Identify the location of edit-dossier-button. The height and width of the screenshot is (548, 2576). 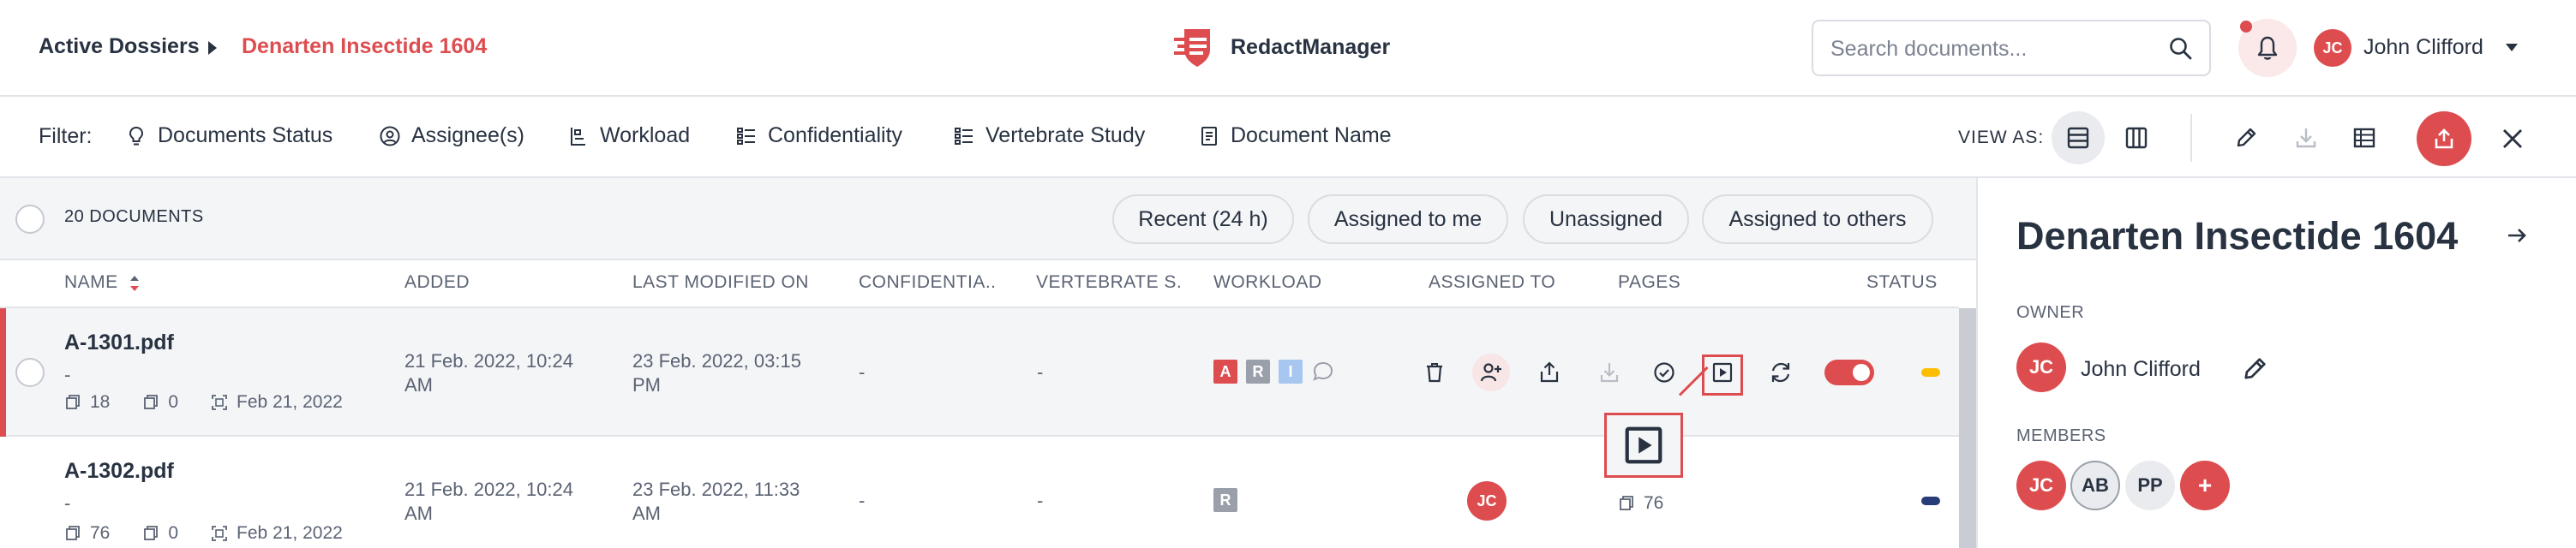
(2246, 137).